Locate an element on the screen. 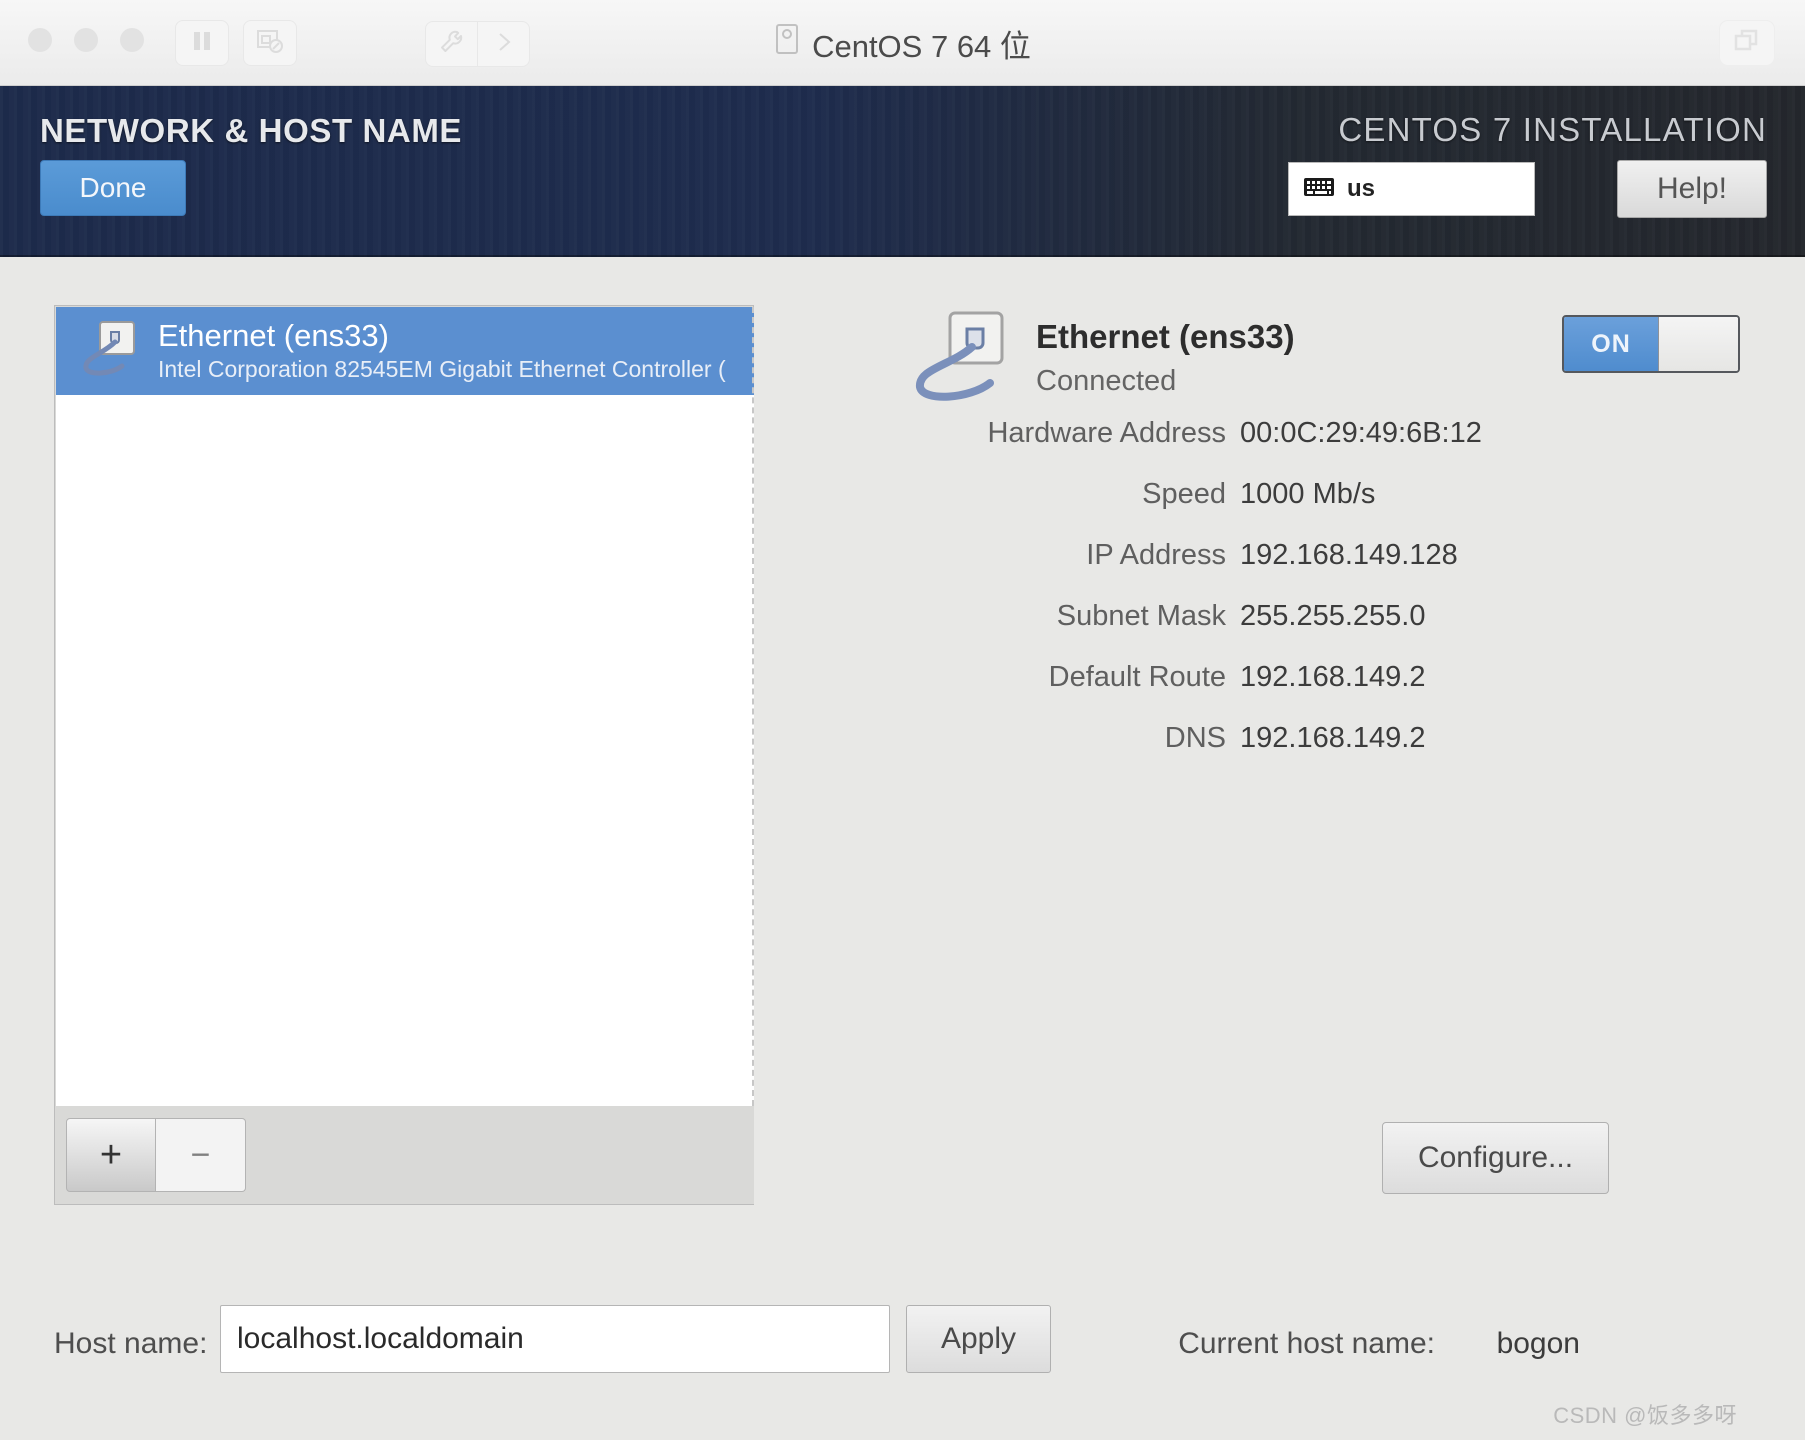 Image resolution: width=1805 pixels, height=1440 pixels. property-value: 192.168.149.128 is located at coordinates (1349, 555).